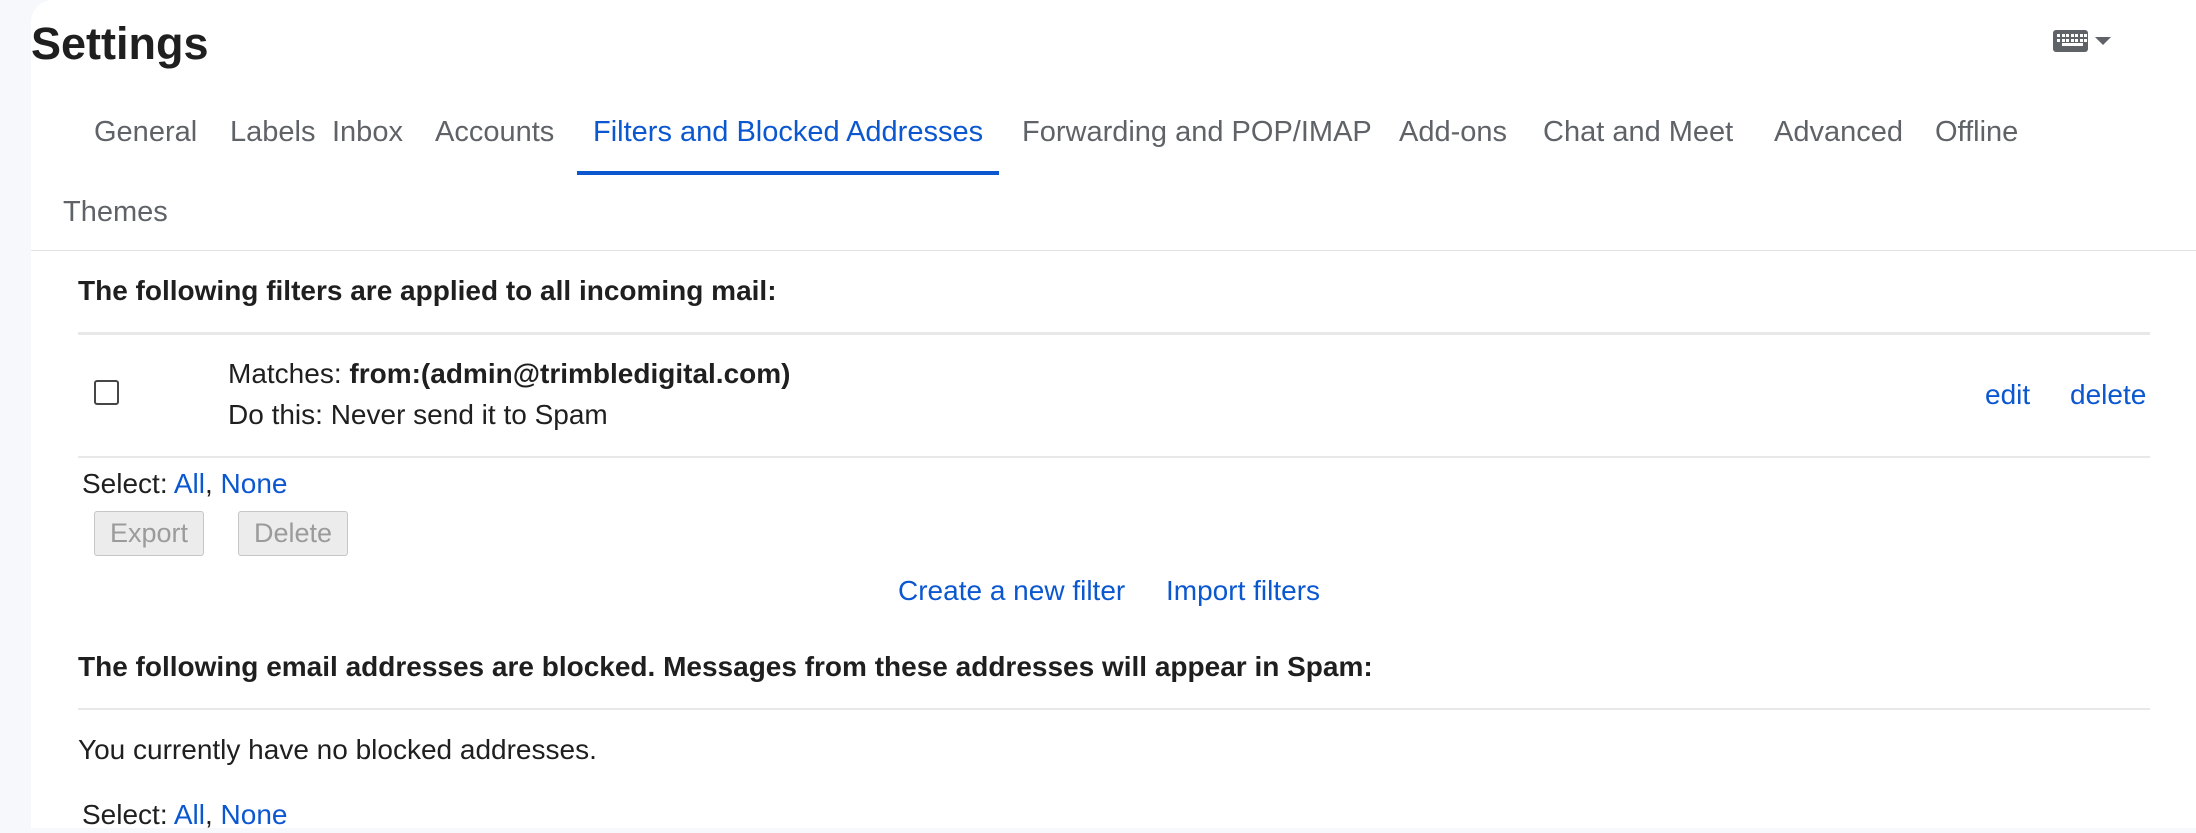 The height and width of the screenshot is (833, 2196). What do you see at coordinates (2070, 41) in the screenshot?
I see `keyboard-icon` at bounding box center [2070, 41].